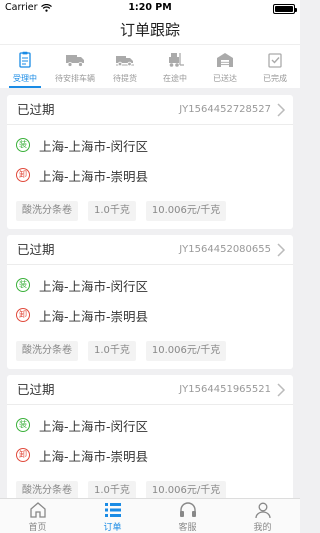 The height and width of the screenshot is (533, 320). I want to click on tab-customer-service: 客服, so click(187, 516).